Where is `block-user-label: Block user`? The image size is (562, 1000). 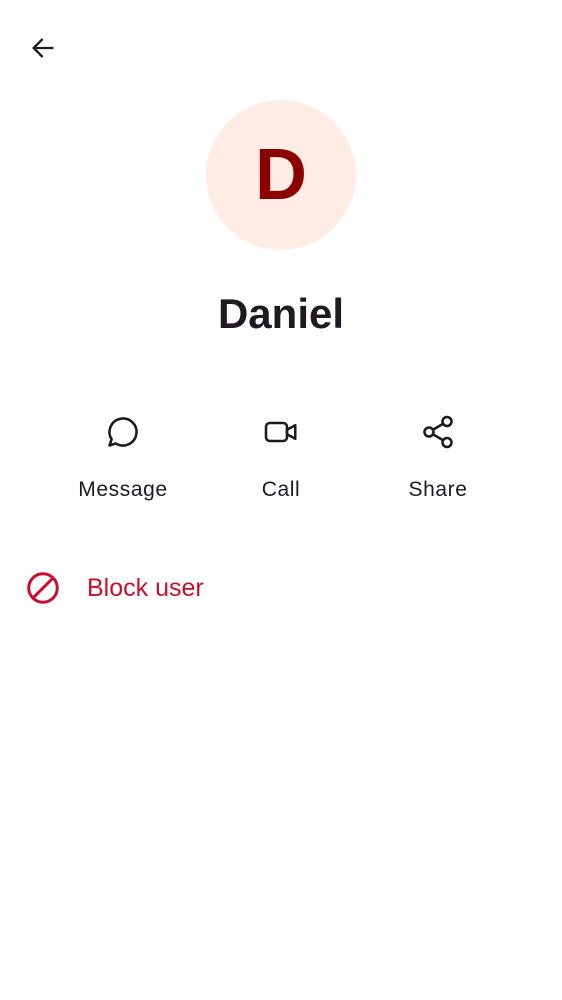 block-user-label: Block user is located at coordinates (145, 588).